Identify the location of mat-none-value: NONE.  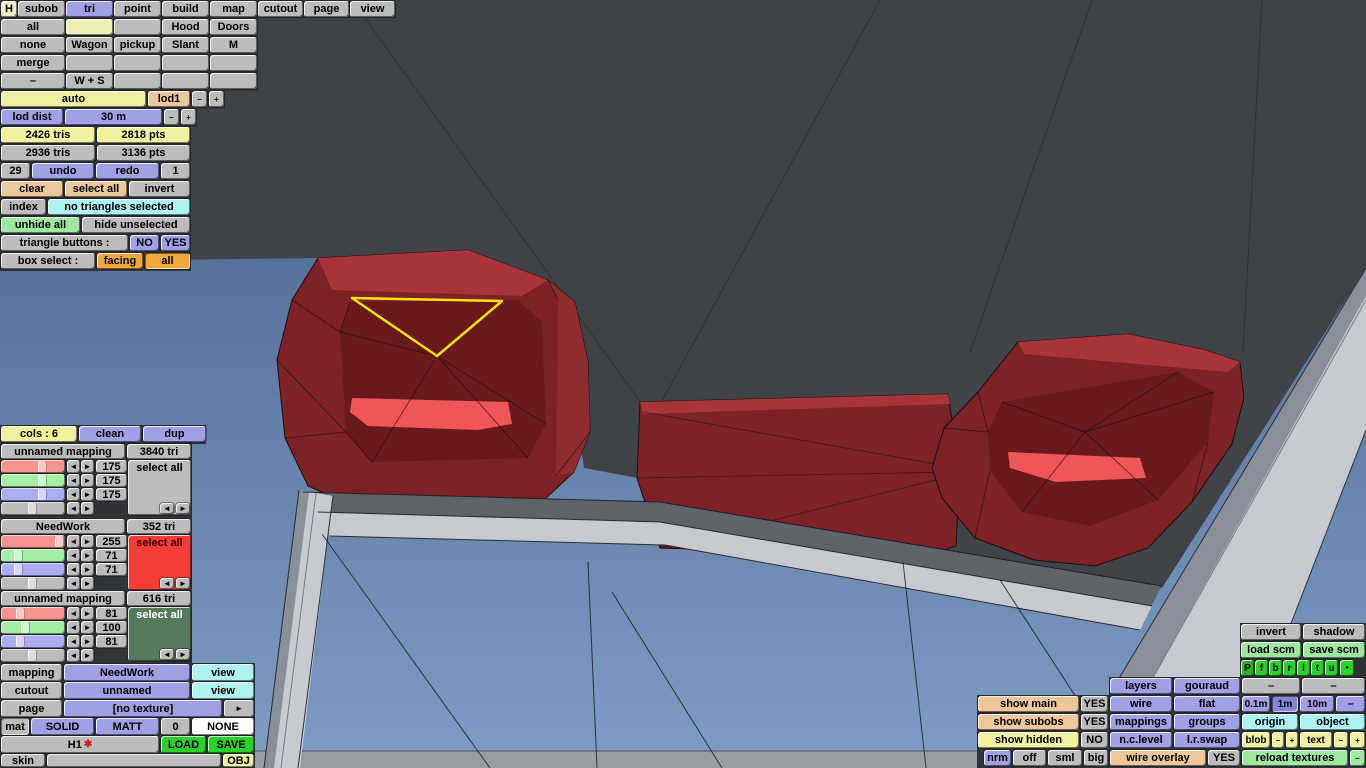
(223, 726).